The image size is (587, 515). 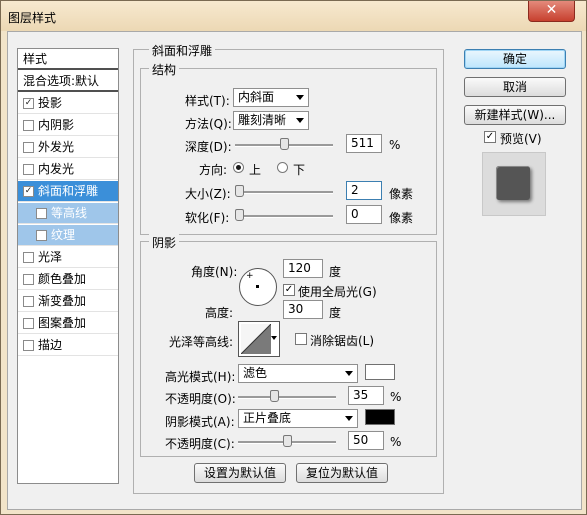 What do you see at coordinates (240, 473) in the screenshot?
I see `make-default-button: 设置为默认值` at bounding box center [240, 473].